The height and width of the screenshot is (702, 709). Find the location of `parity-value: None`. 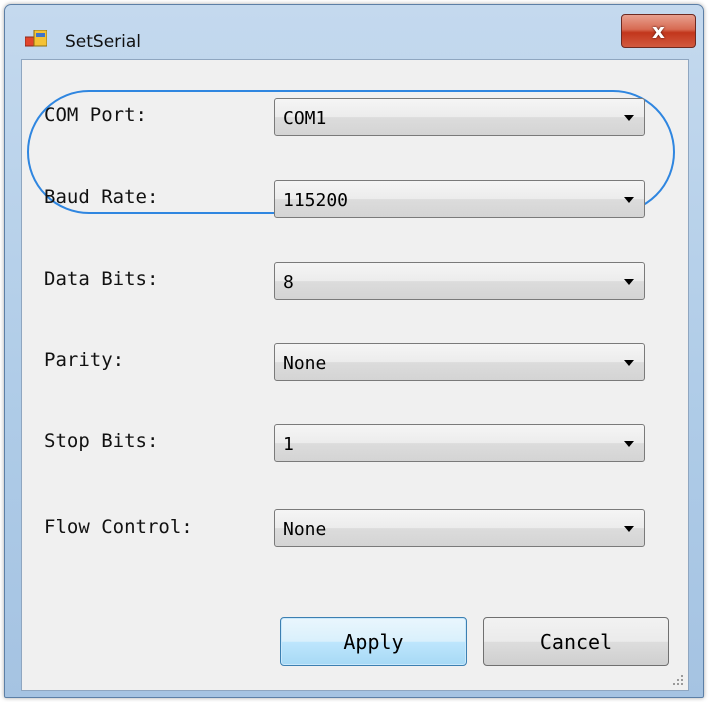

parity-value: None is located at coordinates (305, 363).